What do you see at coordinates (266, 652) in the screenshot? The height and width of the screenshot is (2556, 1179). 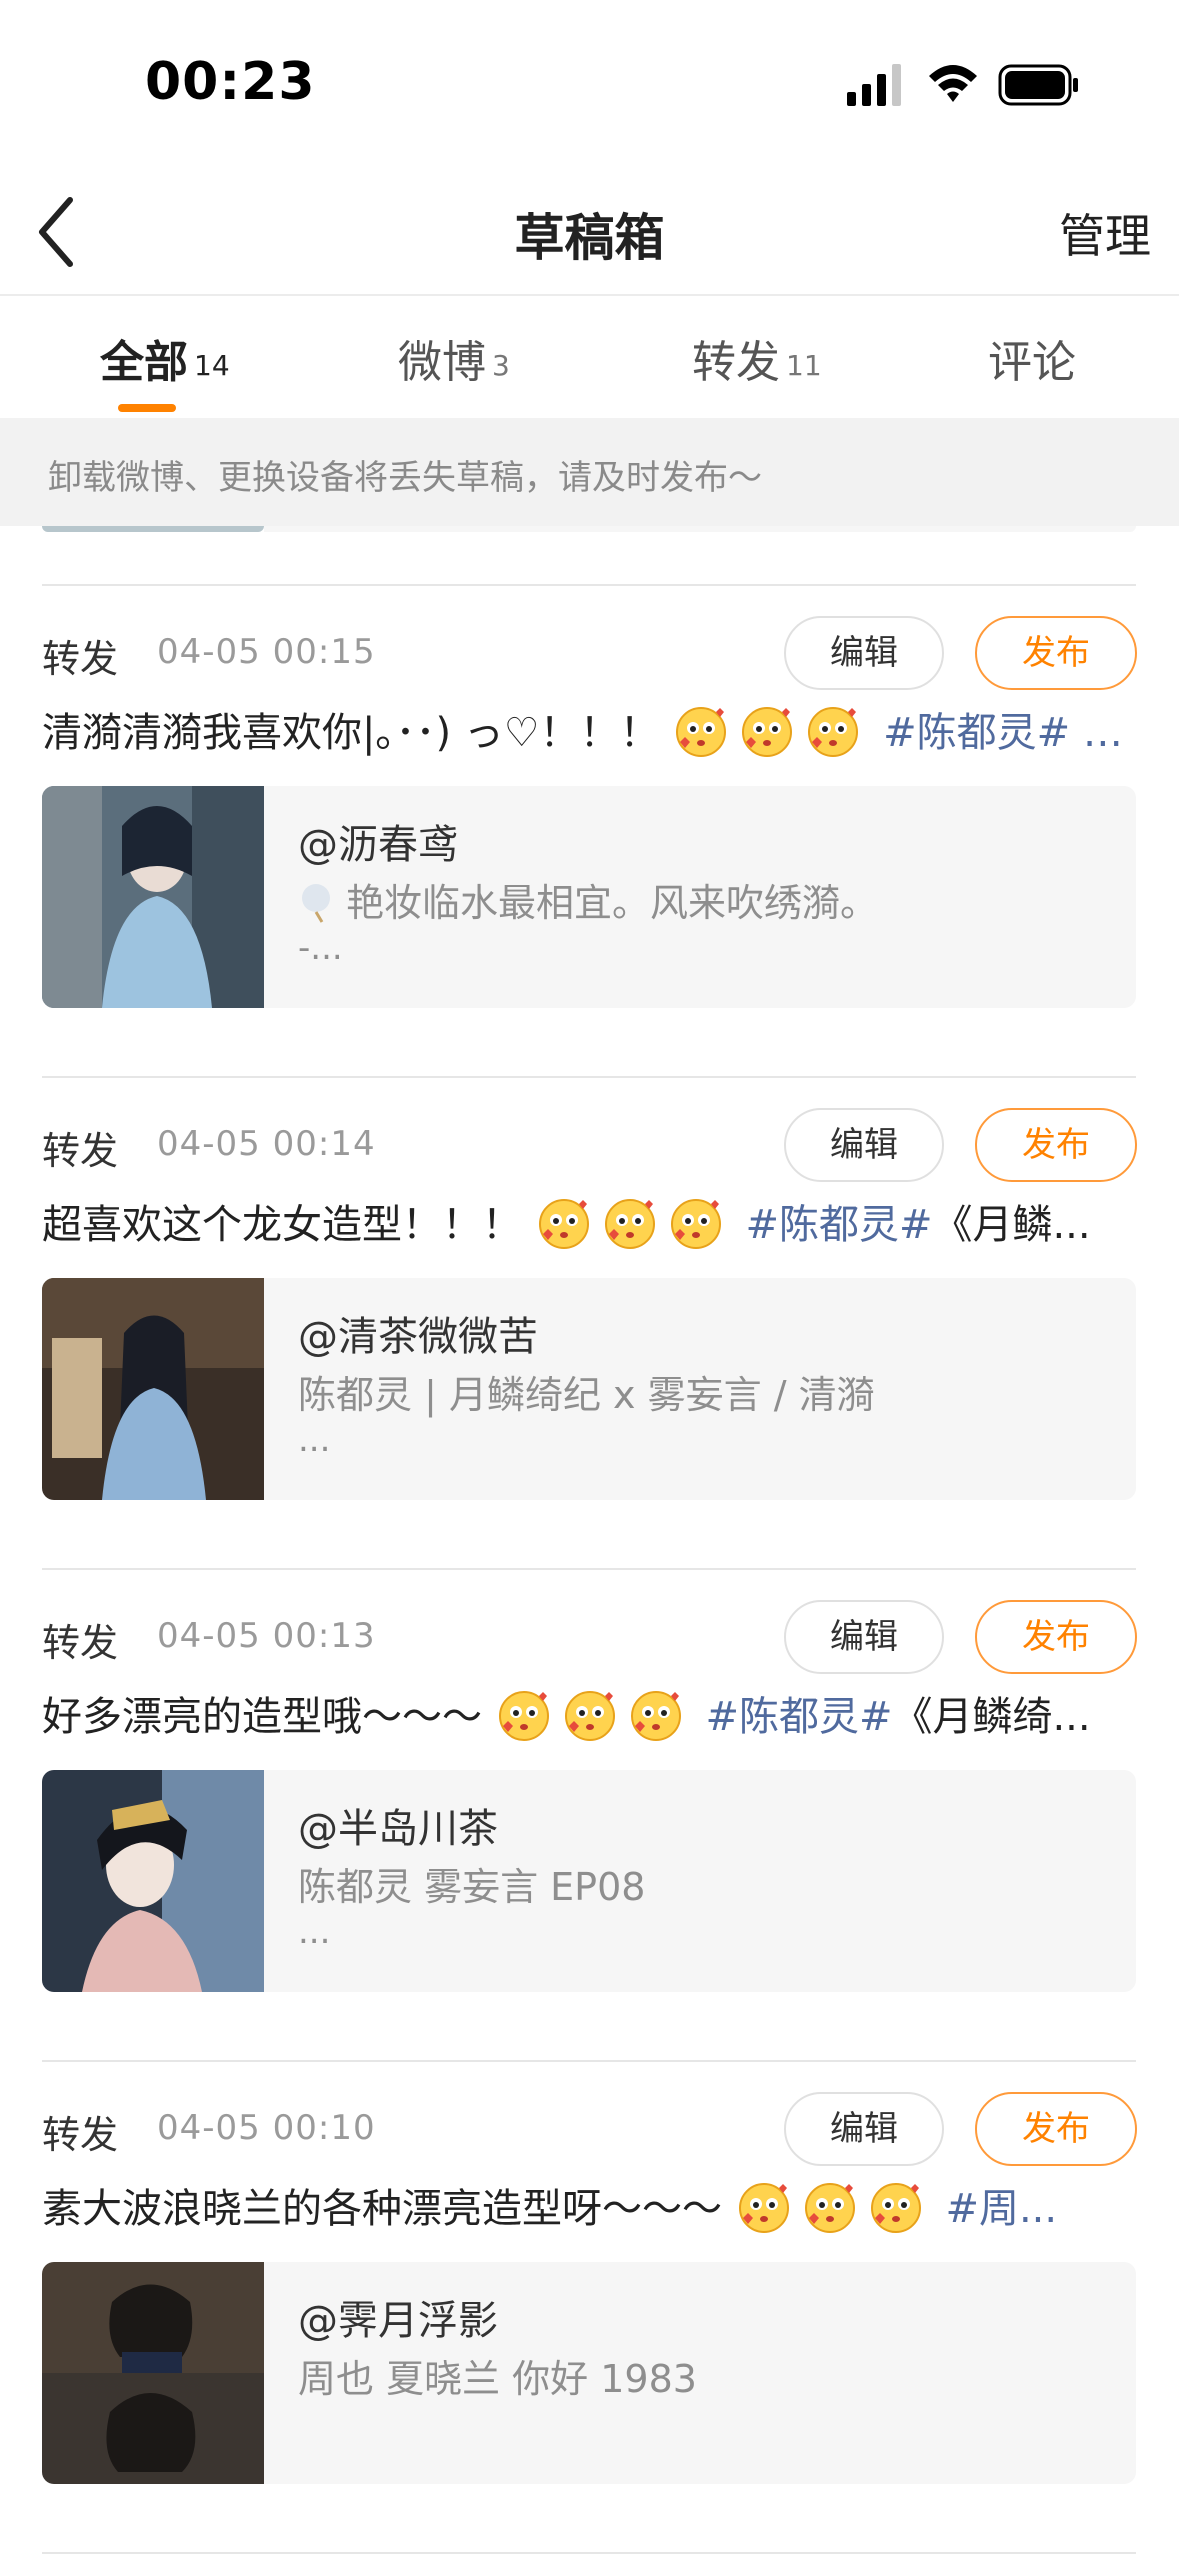 I see `draft-date: 04-05 00:15` at bounding box center [266, 652].